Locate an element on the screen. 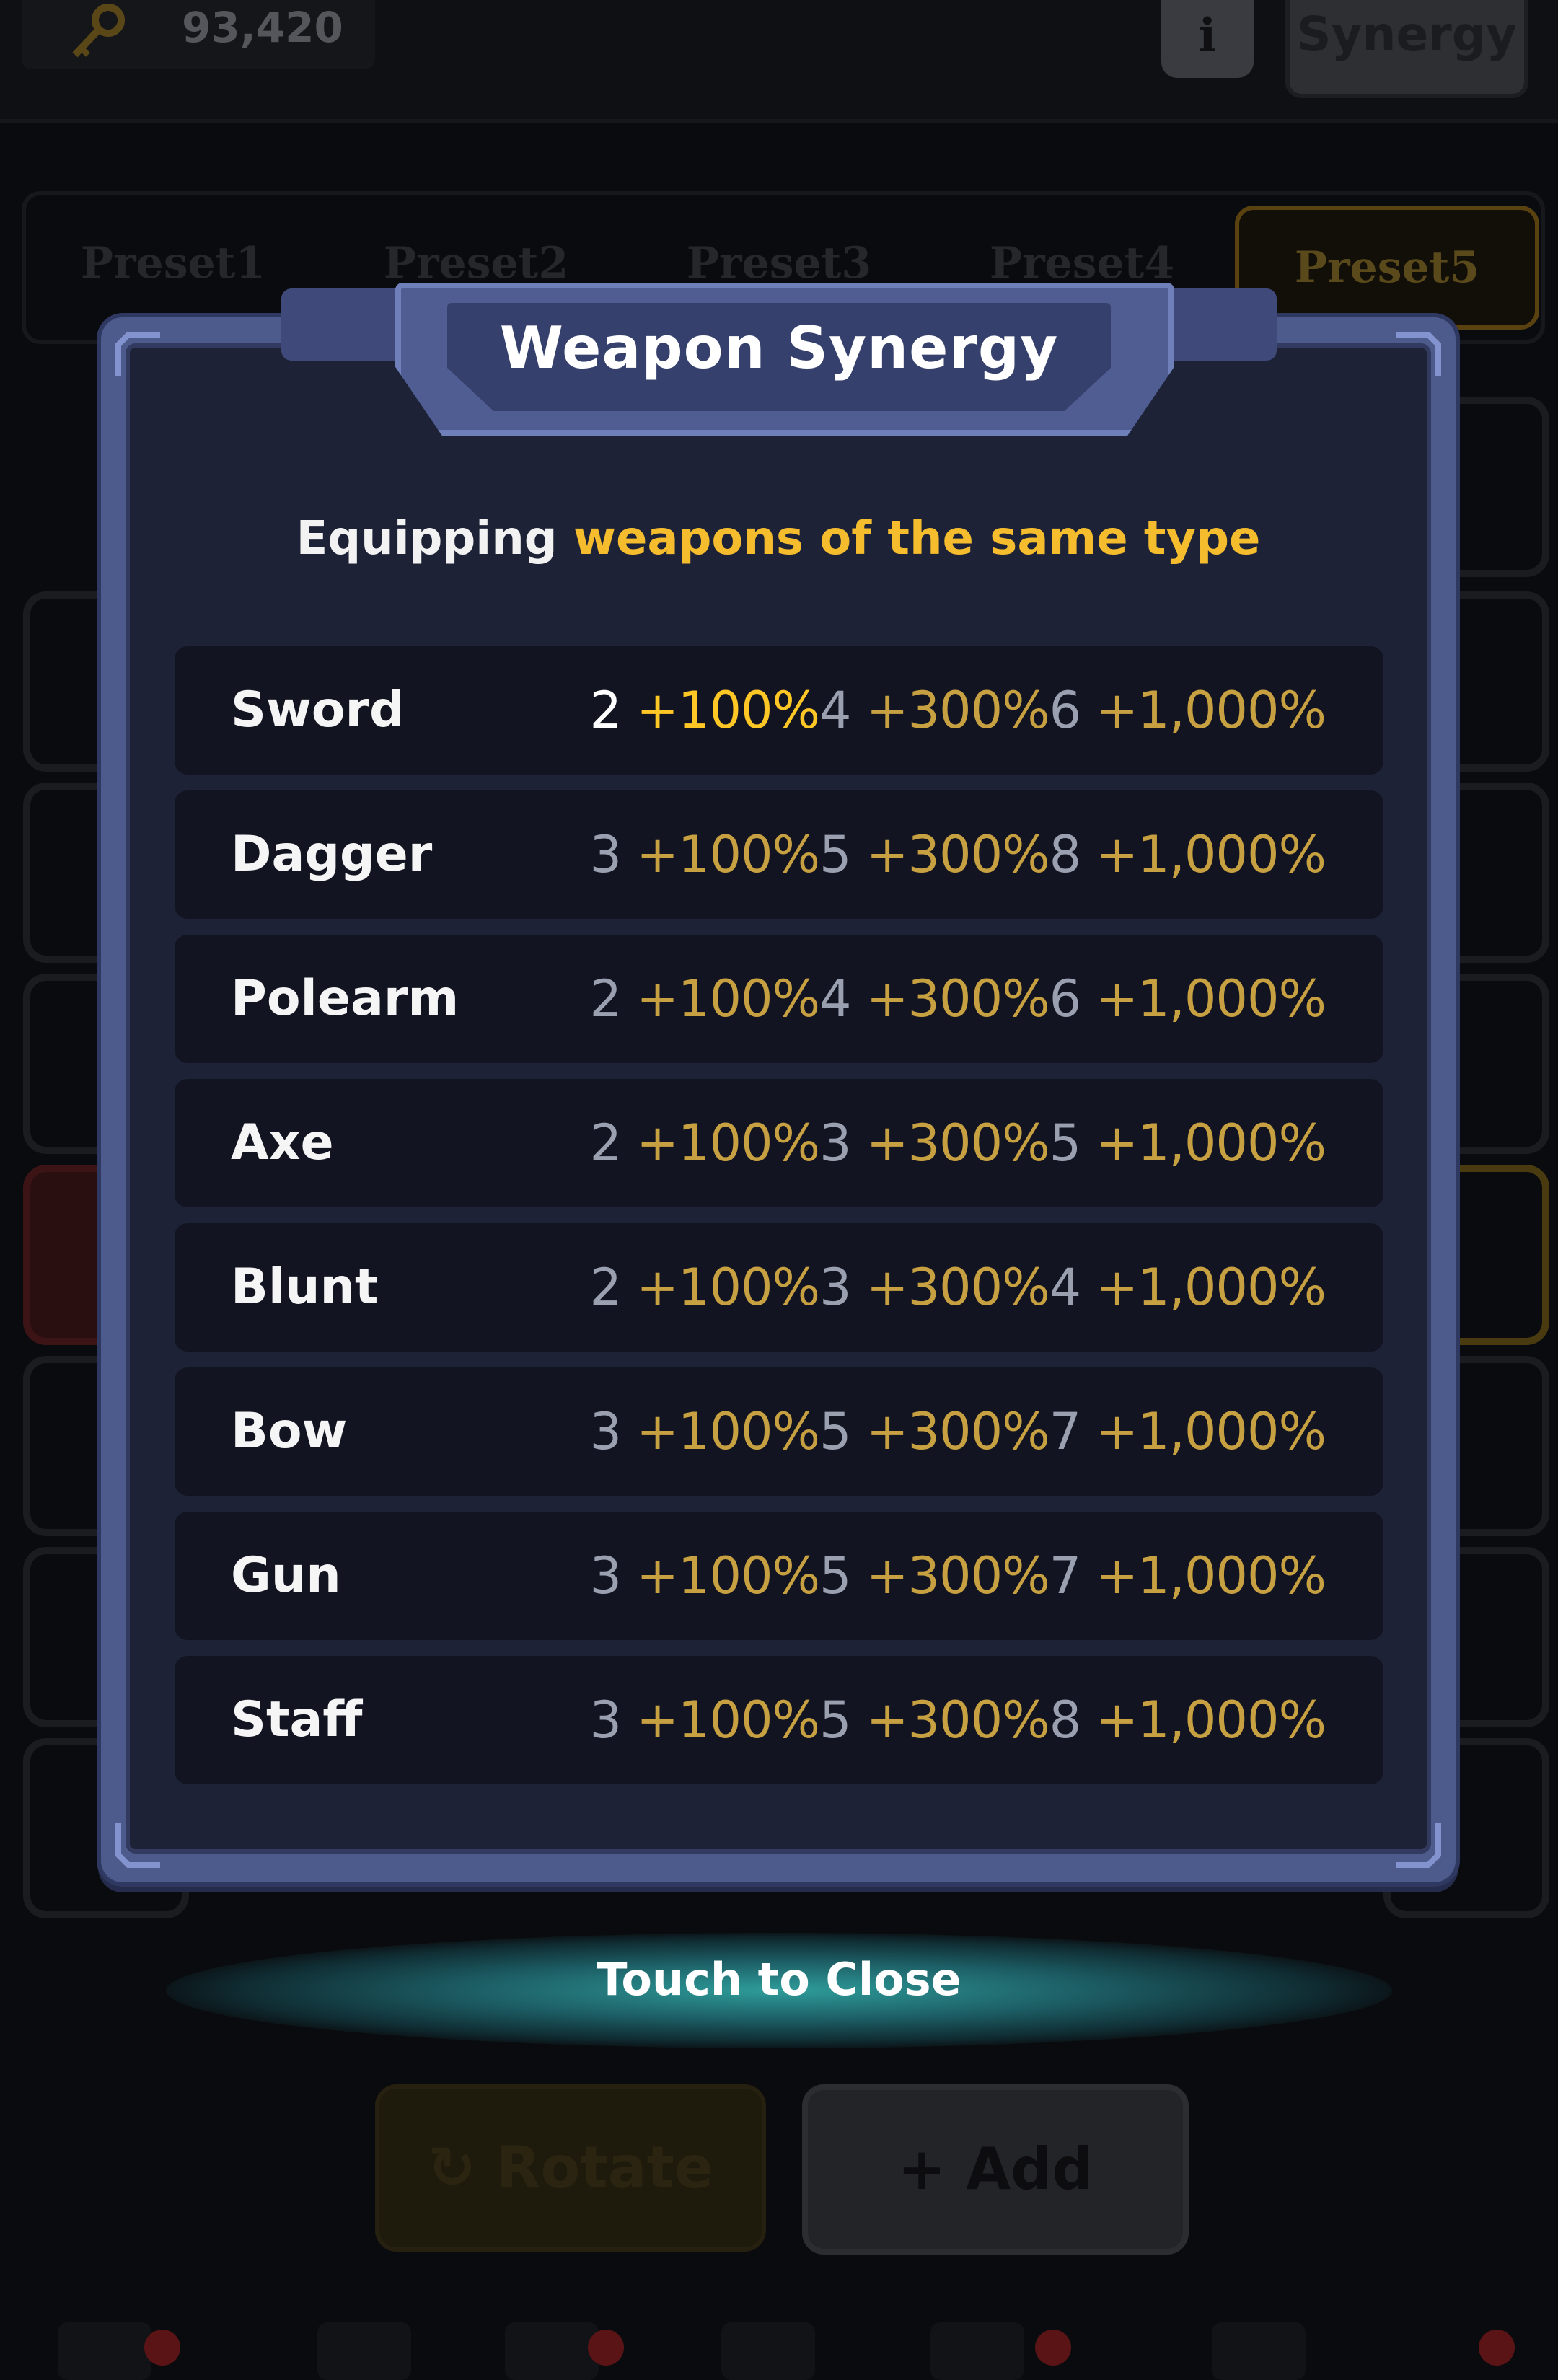 The width and height of the screenshot is (1558, 2380). modal-title: Weapon Synergy is located at coordinates (779, 348).